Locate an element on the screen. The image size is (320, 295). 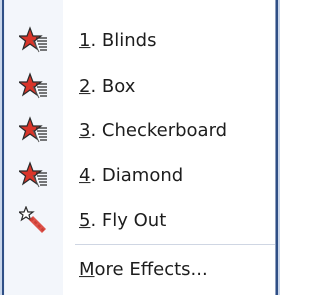
menu-separator is located at coordinates (175, 244).